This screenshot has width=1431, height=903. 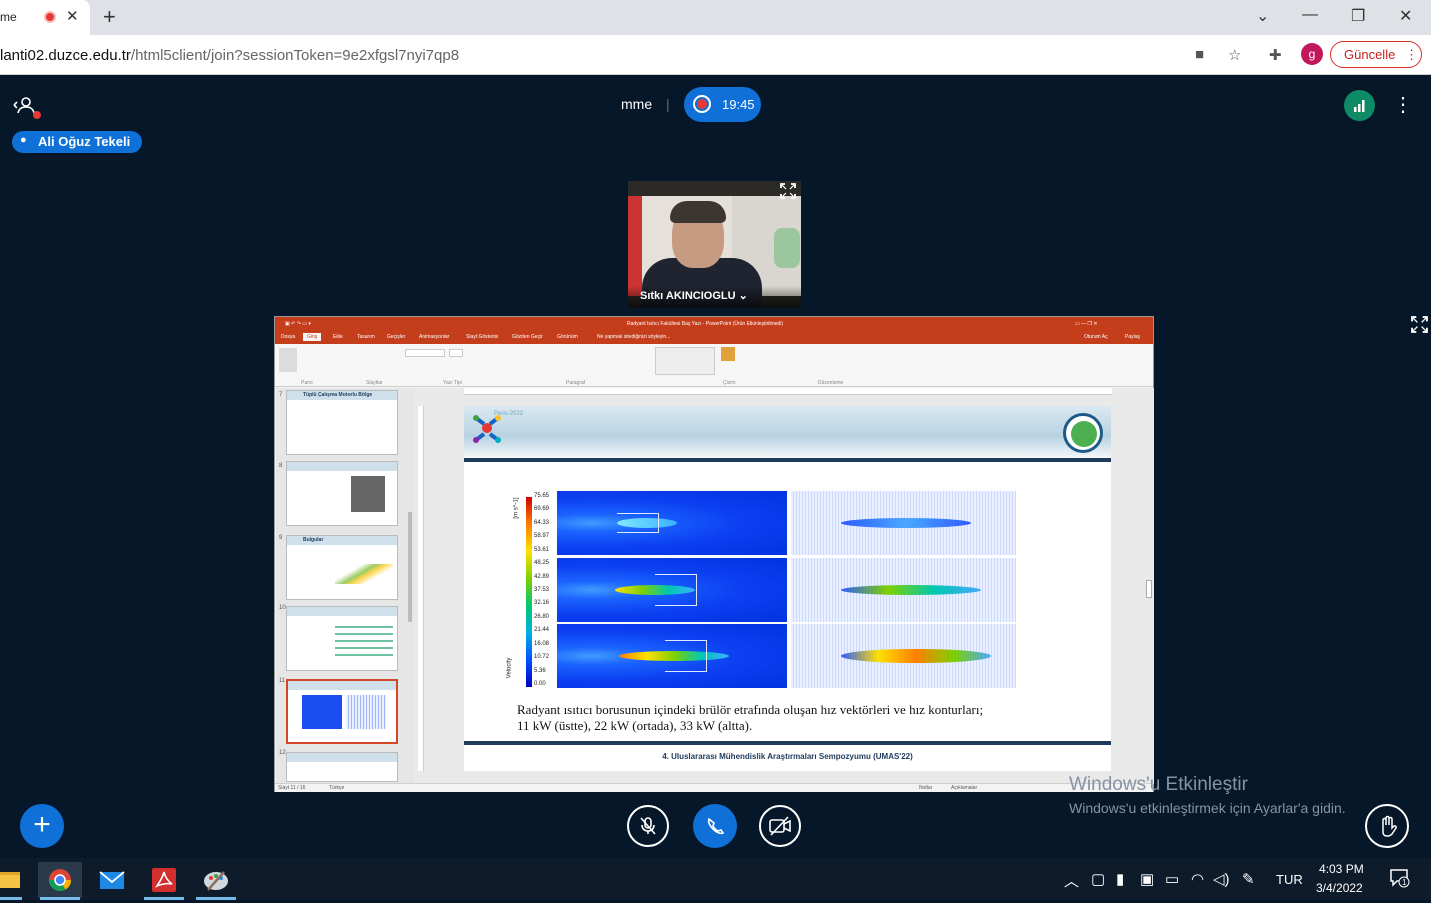 I want to click on vectors-33kw, so click(x=903, y=656).